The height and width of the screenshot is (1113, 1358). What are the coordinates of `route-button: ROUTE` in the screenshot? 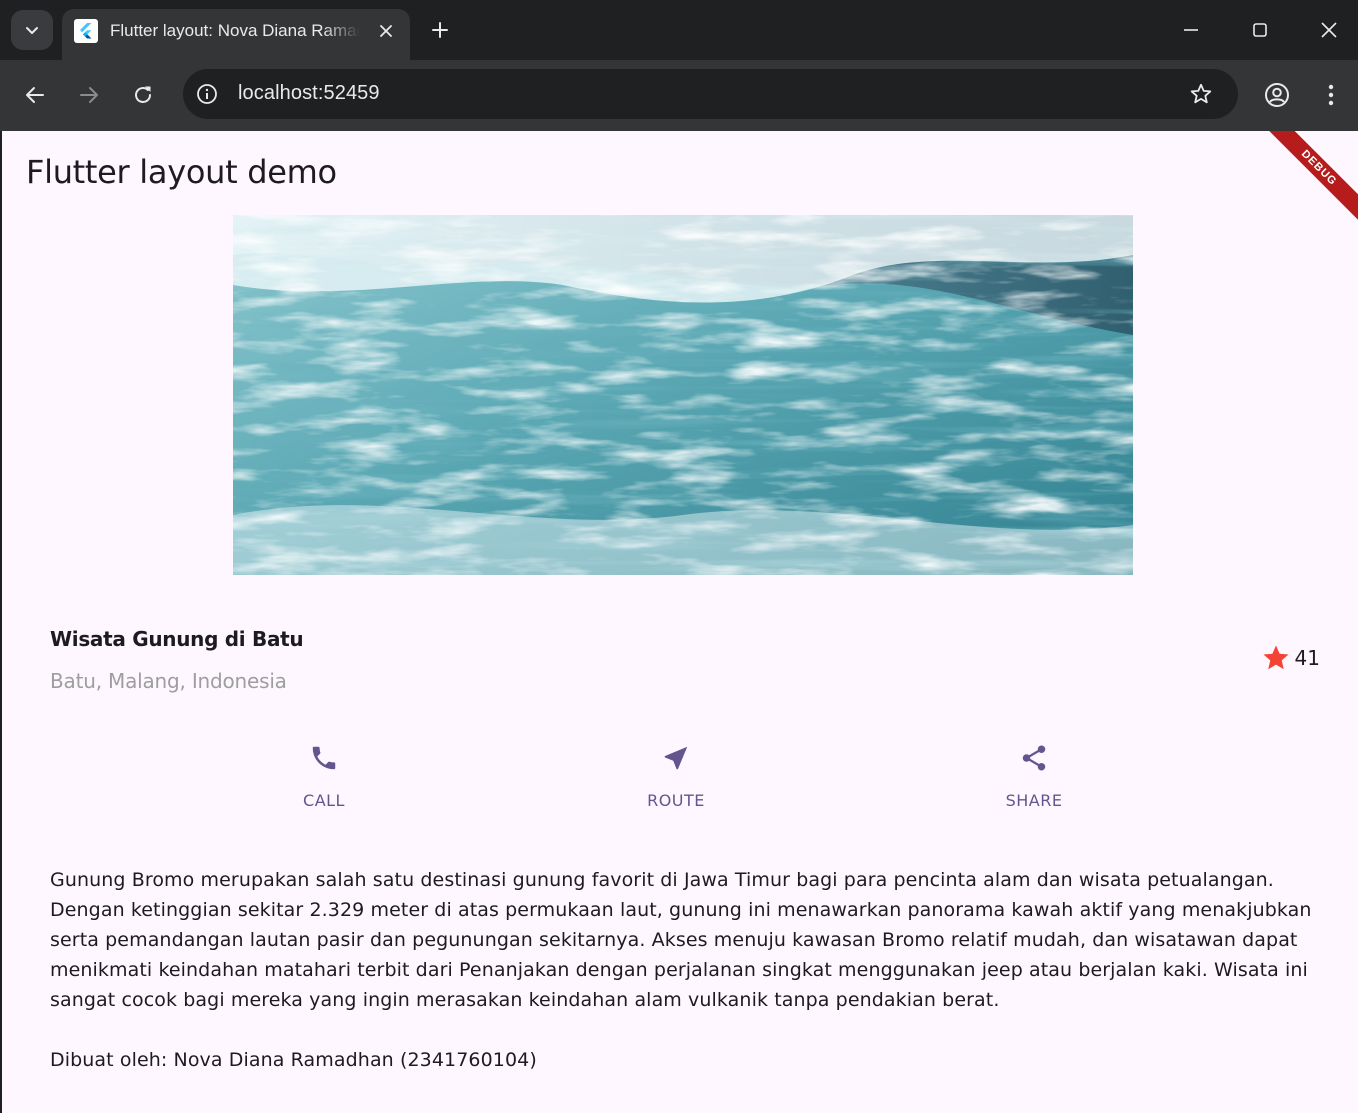 It's located at (676, 775).